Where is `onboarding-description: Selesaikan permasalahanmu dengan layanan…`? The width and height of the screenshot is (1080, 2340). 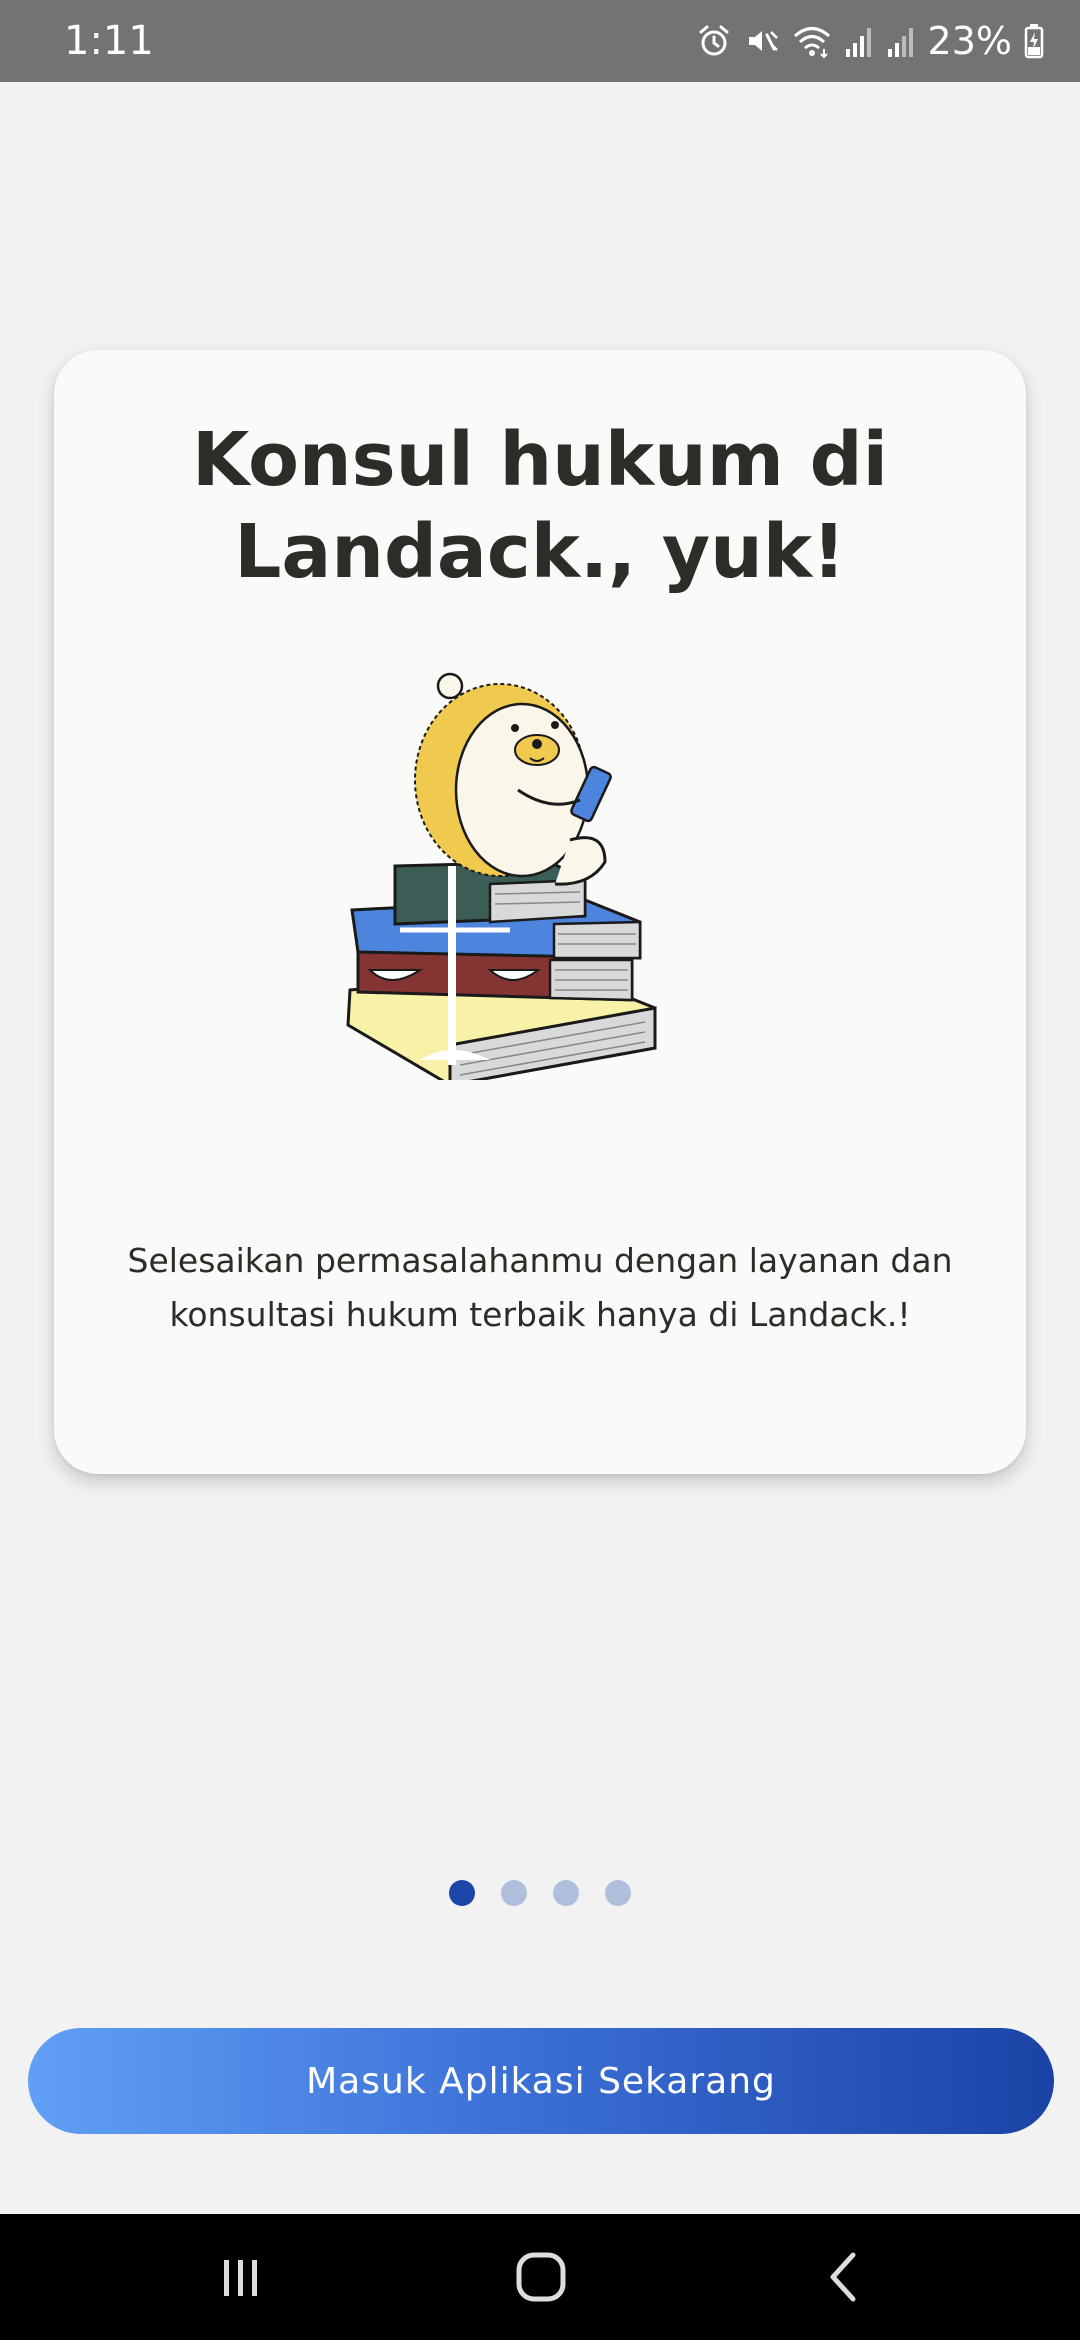 onboarding-description: Selesaikan permasalahanmu dengan layanan… is located at coordinates (540, 1287).